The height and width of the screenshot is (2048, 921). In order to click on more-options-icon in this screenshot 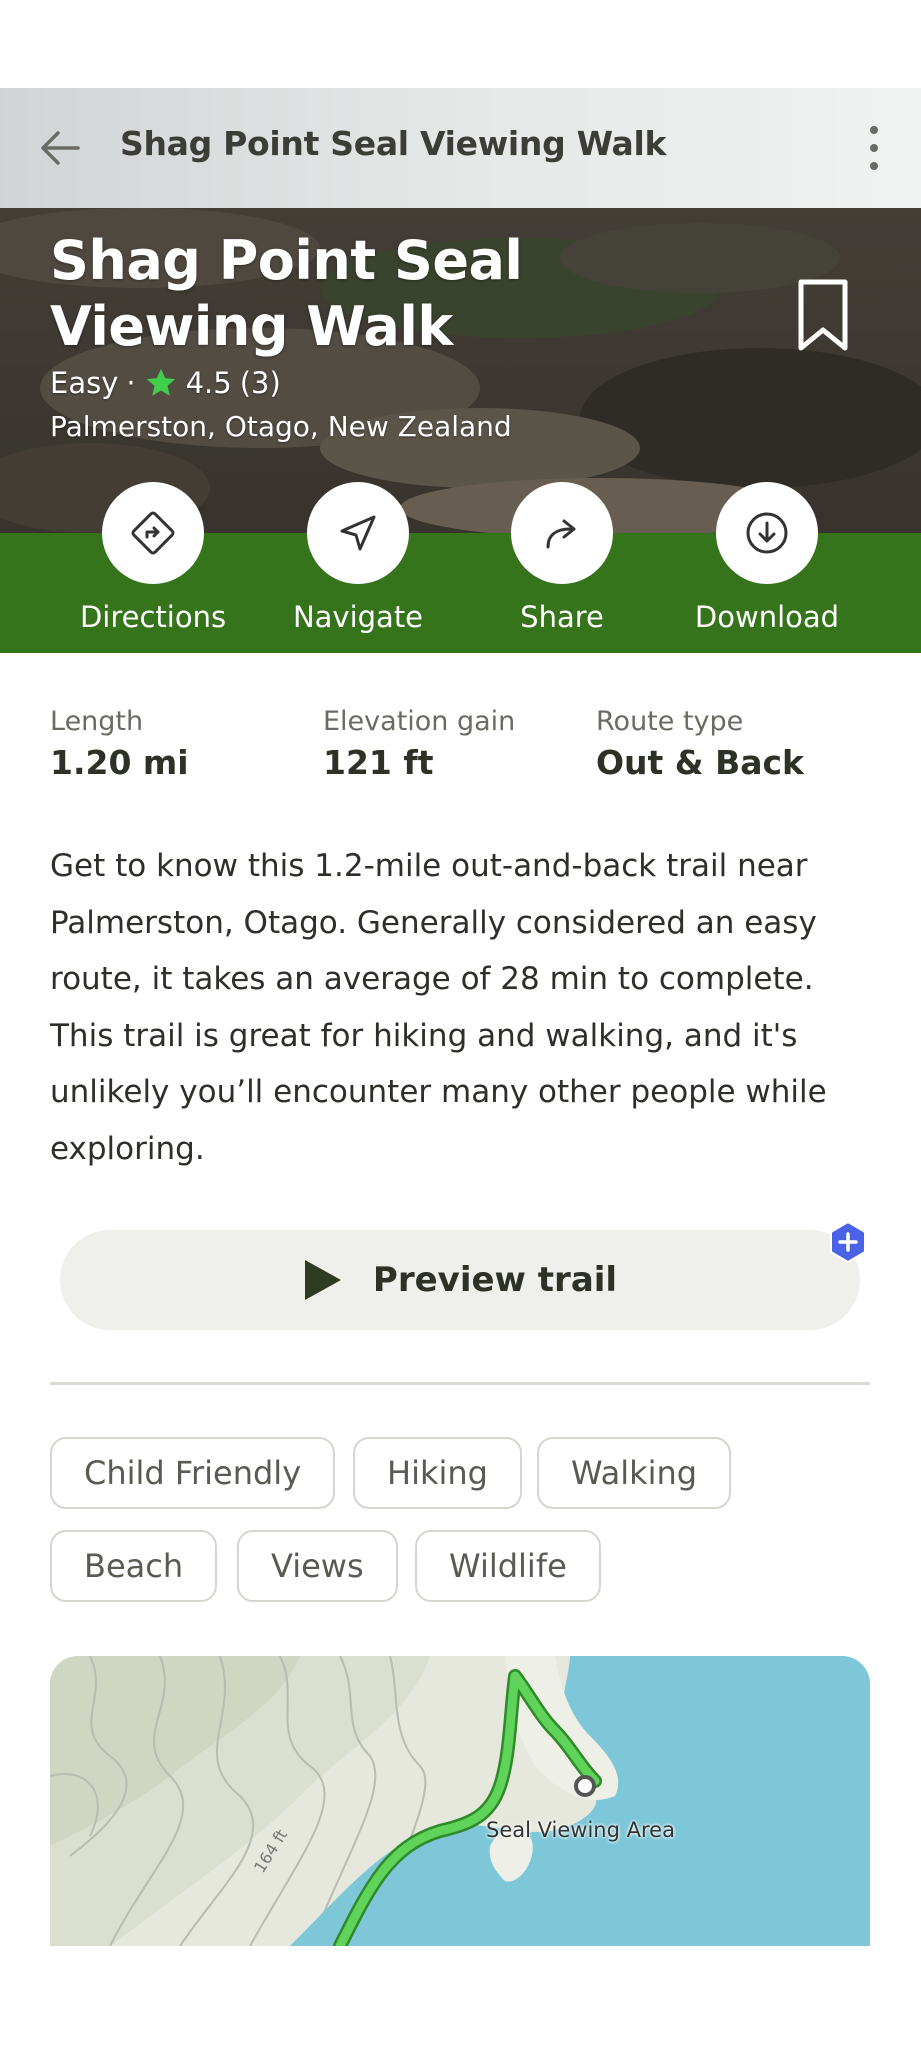, I will do `click(874, 148)`.